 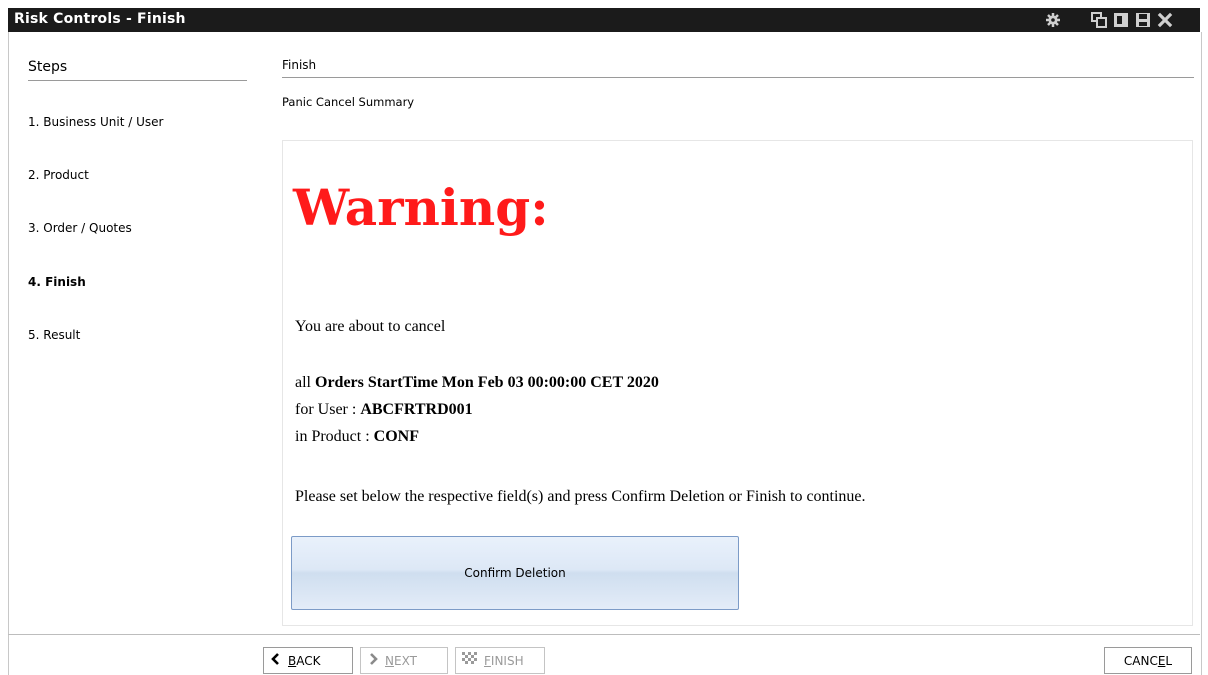 I want to click on step-finish: 4. Finish, so click(x=57, y=282).